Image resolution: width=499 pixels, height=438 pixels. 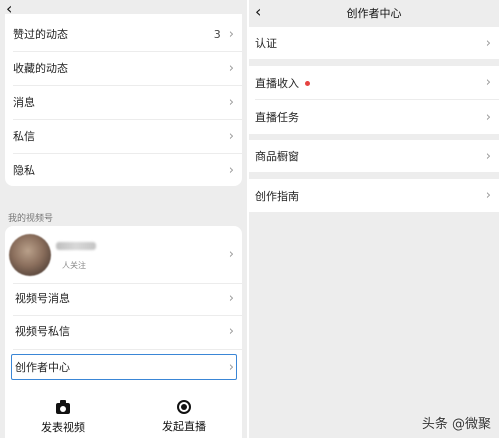 I want to click on menu-item-privacy: 隐私 ›, so click(x=123, y=170).